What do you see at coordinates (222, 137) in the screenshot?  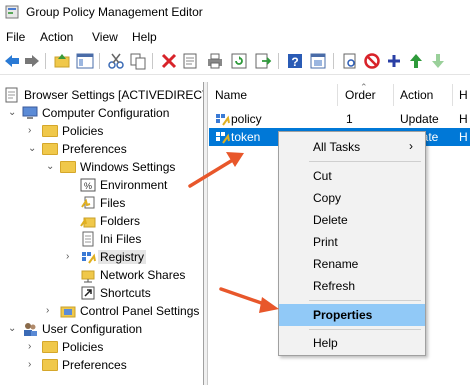 I see `registry-item-icon` at bounding box center [222, 137].